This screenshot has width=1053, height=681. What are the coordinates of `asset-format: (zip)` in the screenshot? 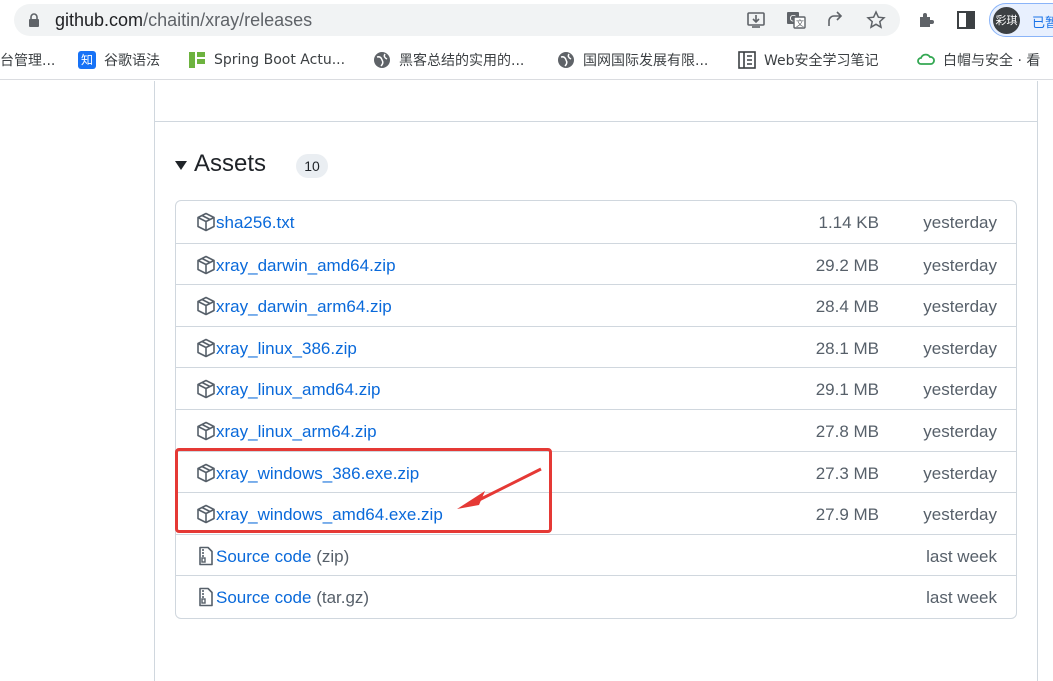 It's located at (333, 556).